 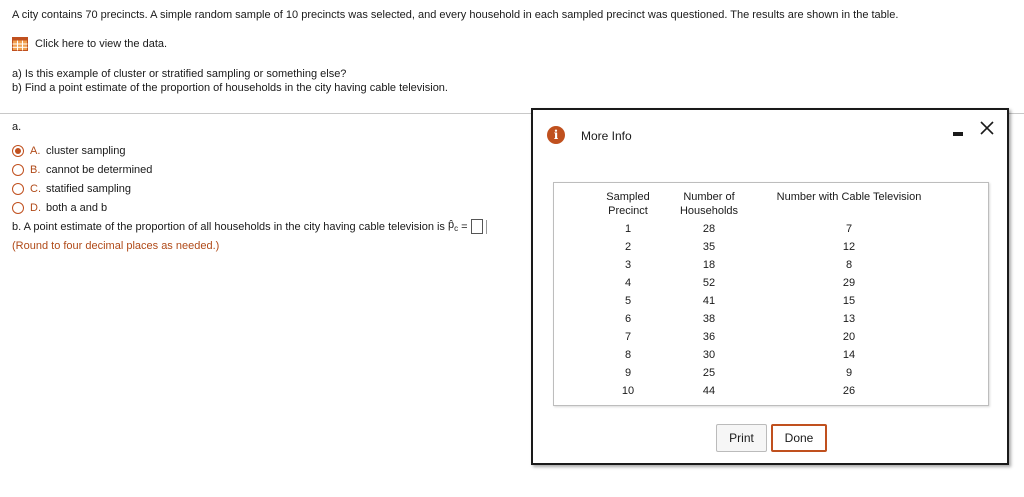 What do you see at coordinates (628, 247) in the screenshot?
I see `cell-precinct: 2` at bounding box center [628, 247].